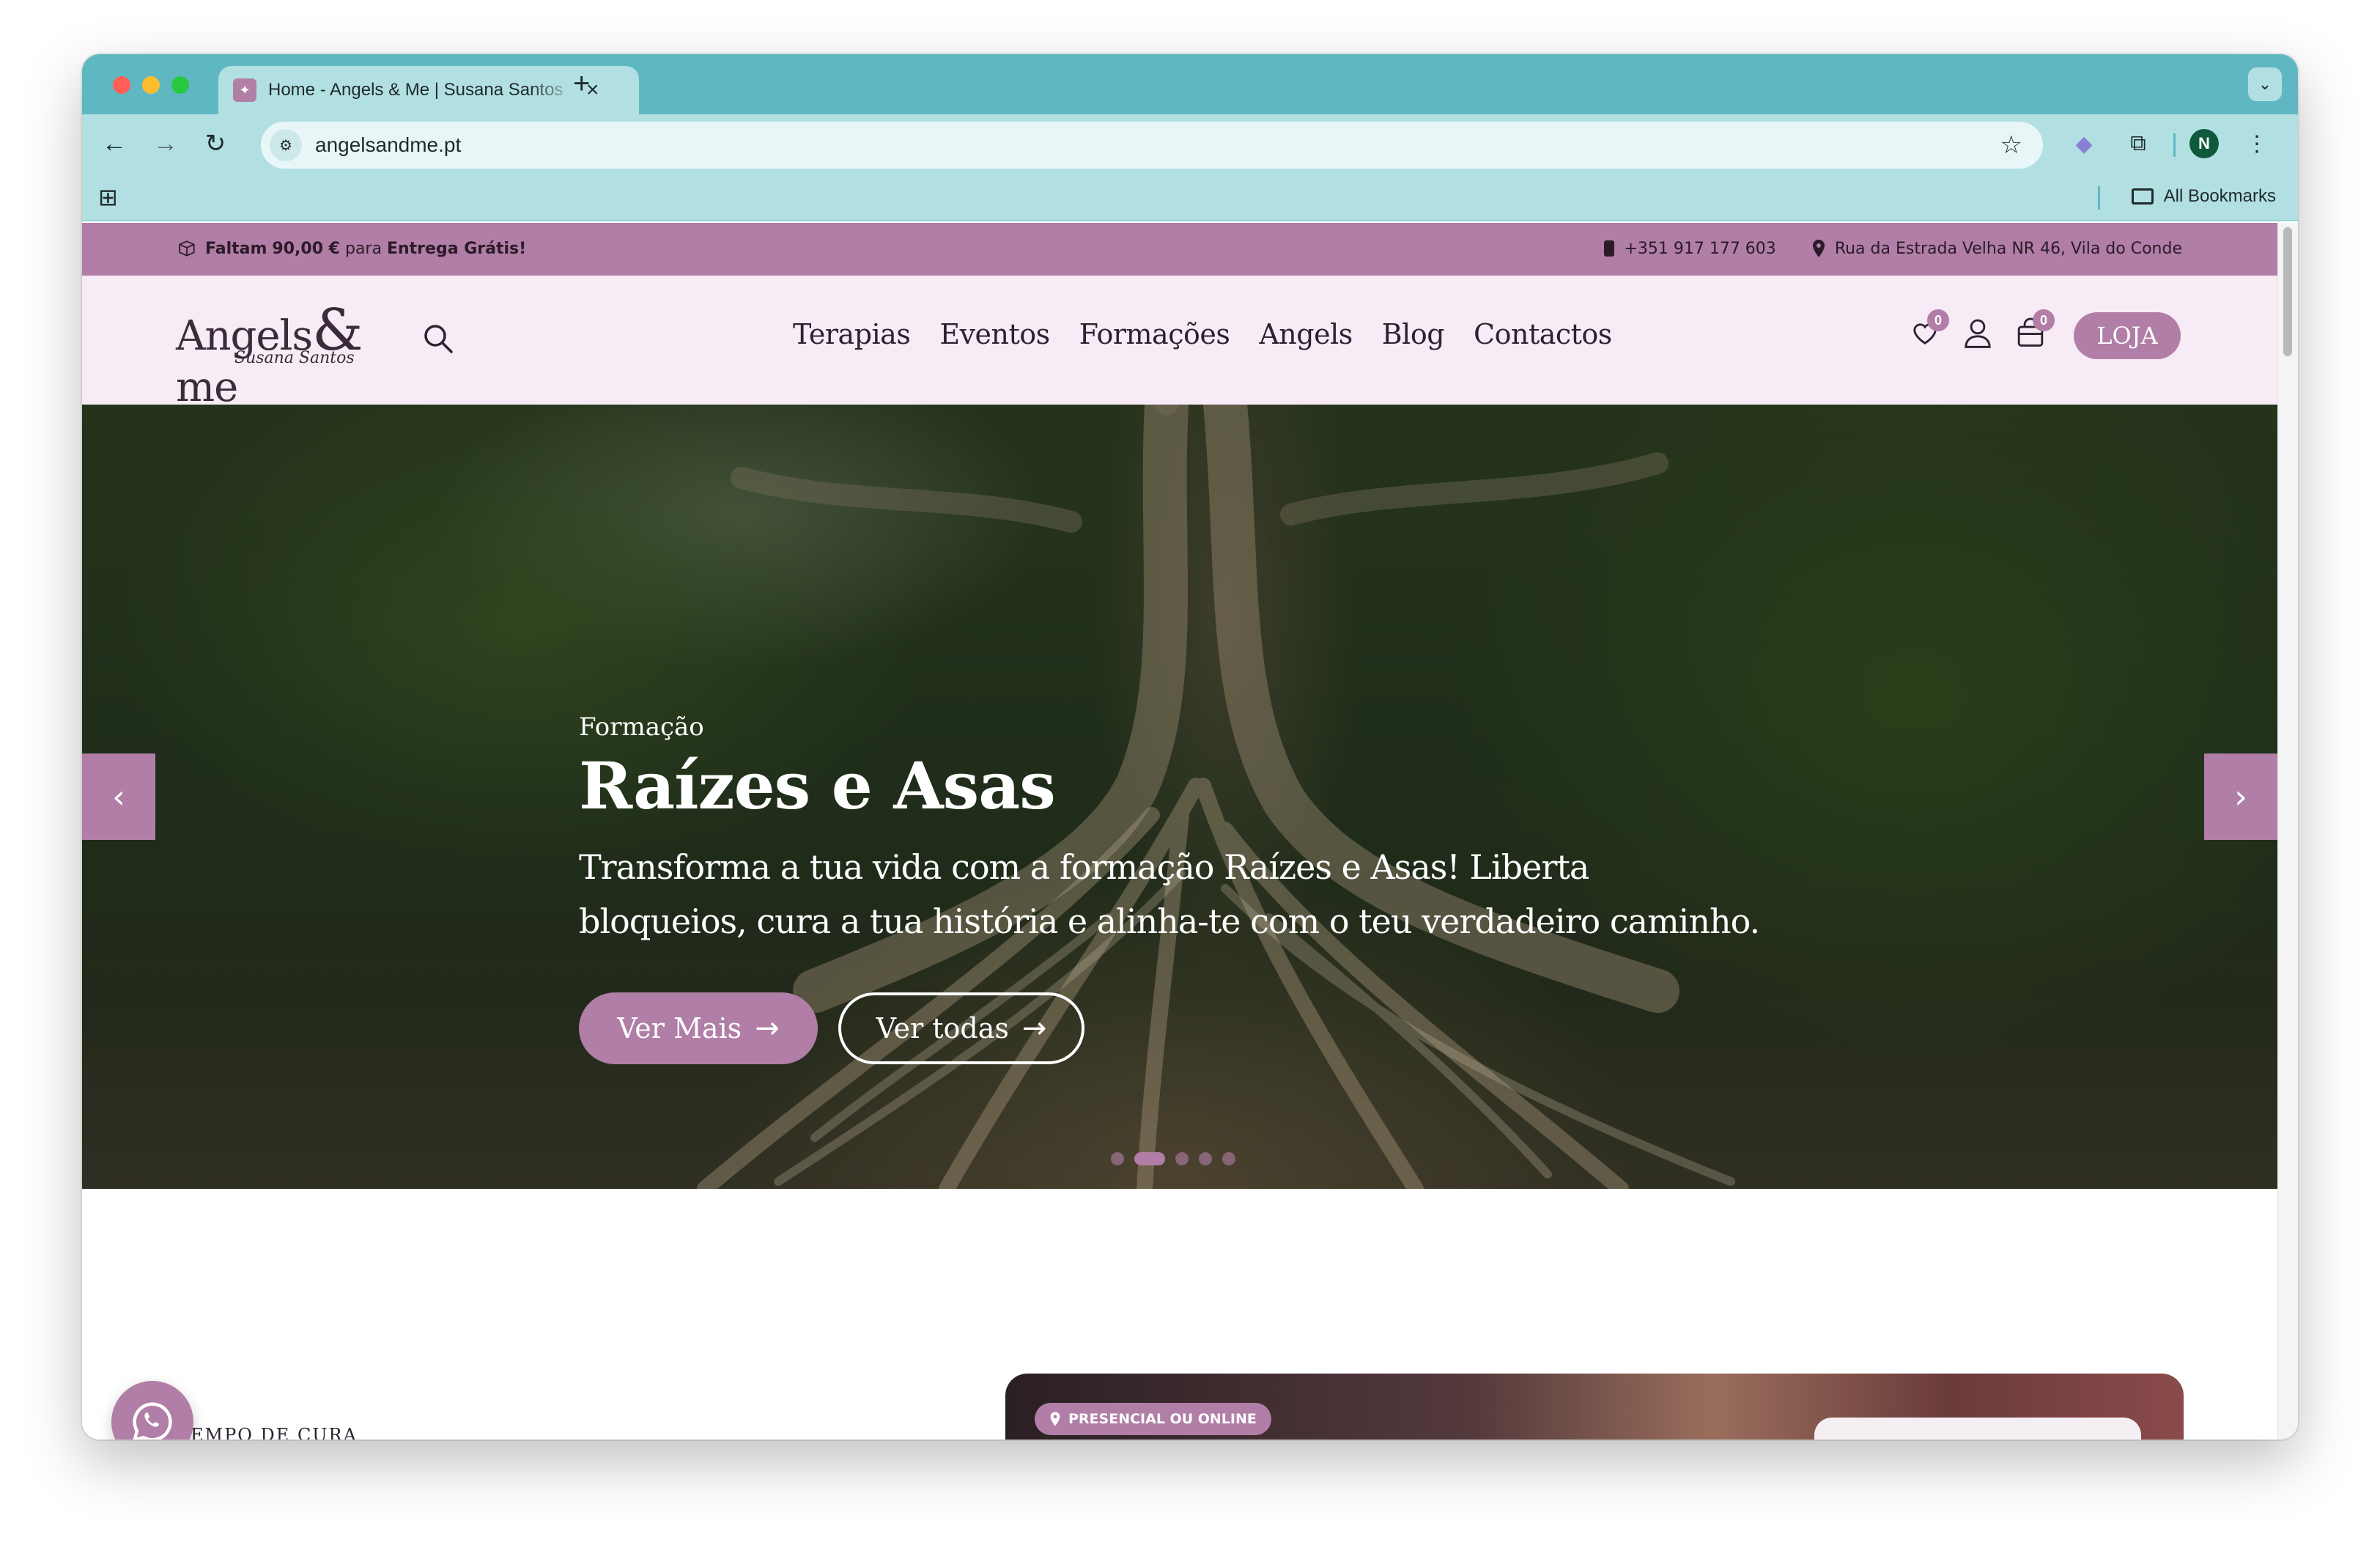  I want to click on new-tab-button: +, so click(581, 83).